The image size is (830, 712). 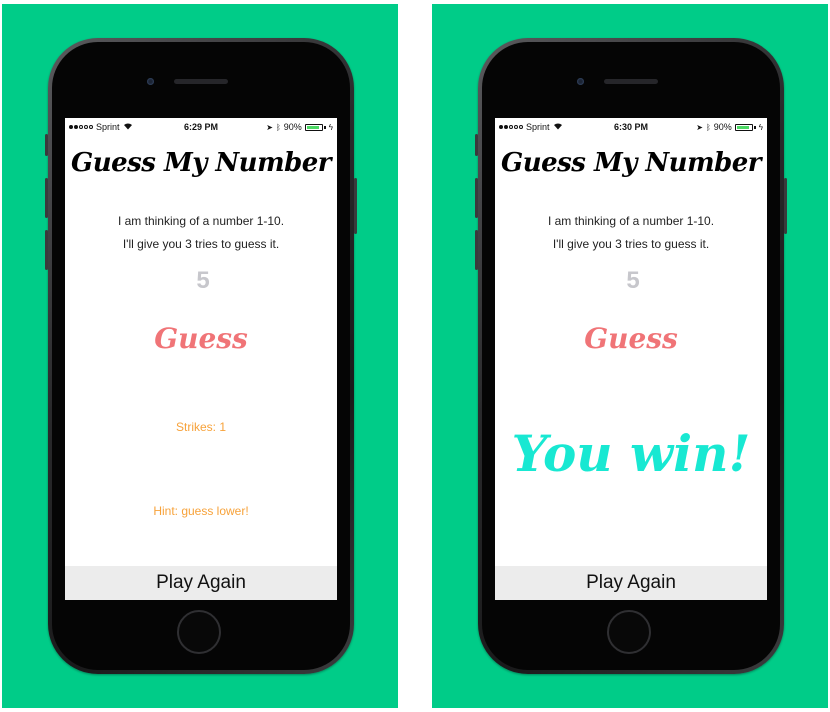 I want to click on win-message: You win!, so click(x=631, y=453).